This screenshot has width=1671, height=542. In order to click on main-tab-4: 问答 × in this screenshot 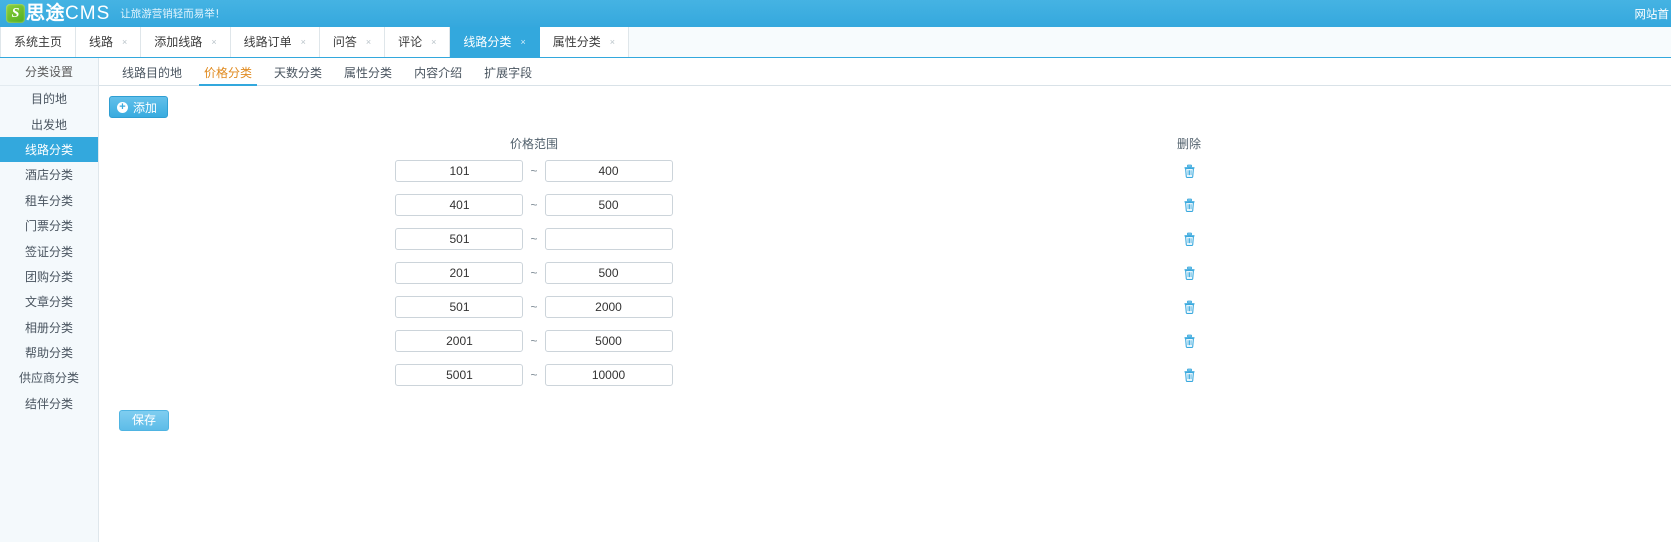, I will do `click(352, 42)`.